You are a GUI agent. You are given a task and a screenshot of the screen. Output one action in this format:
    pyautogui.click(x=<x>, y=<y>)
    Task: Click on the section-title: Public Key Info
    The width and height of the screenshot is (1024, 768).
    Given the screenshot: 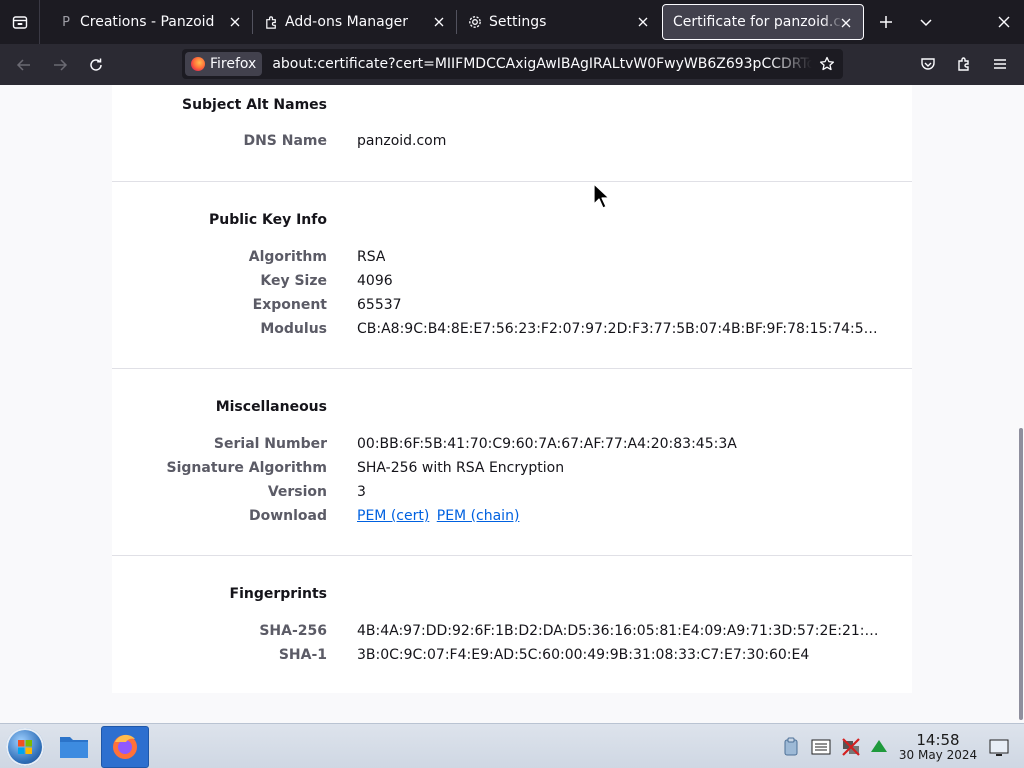 What is the action you would take?
    pyautogui.click(x=267, y=220)
    